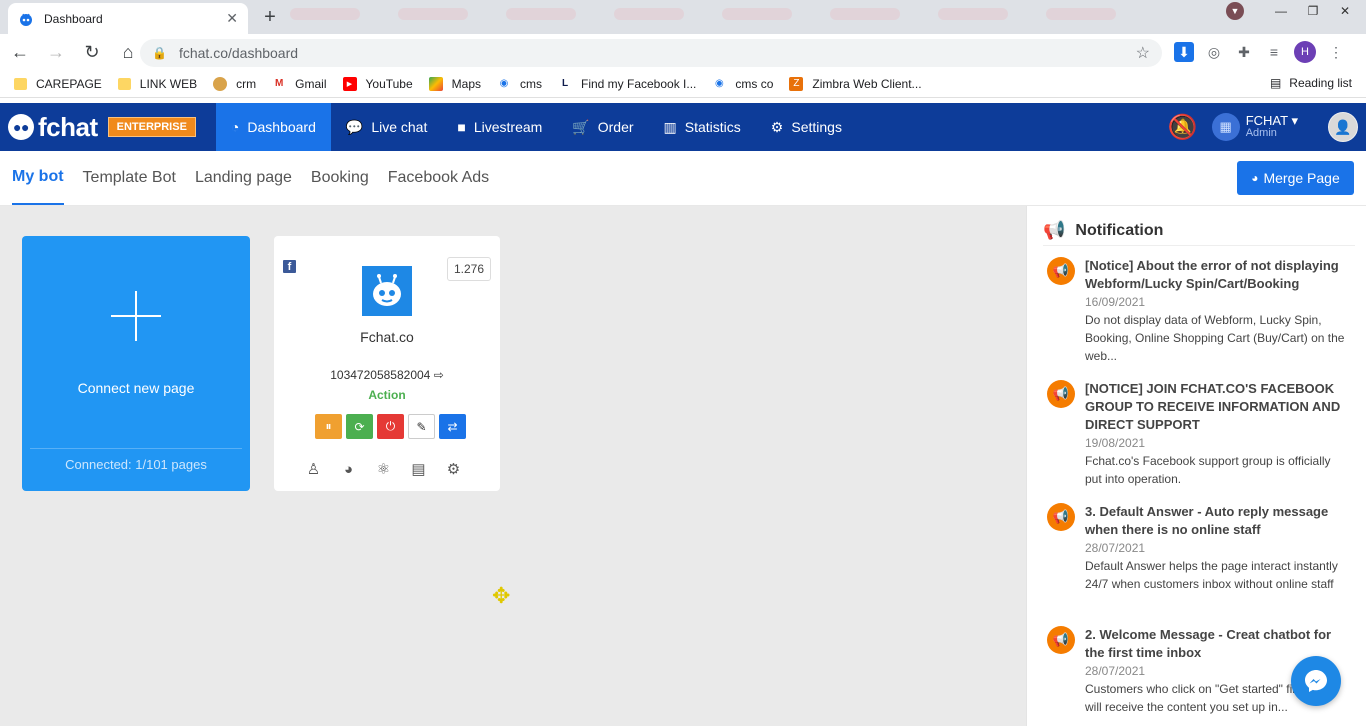 The image size is (1366, 726). I want to click on tab-my-bot: My bot, so click(38, 178).